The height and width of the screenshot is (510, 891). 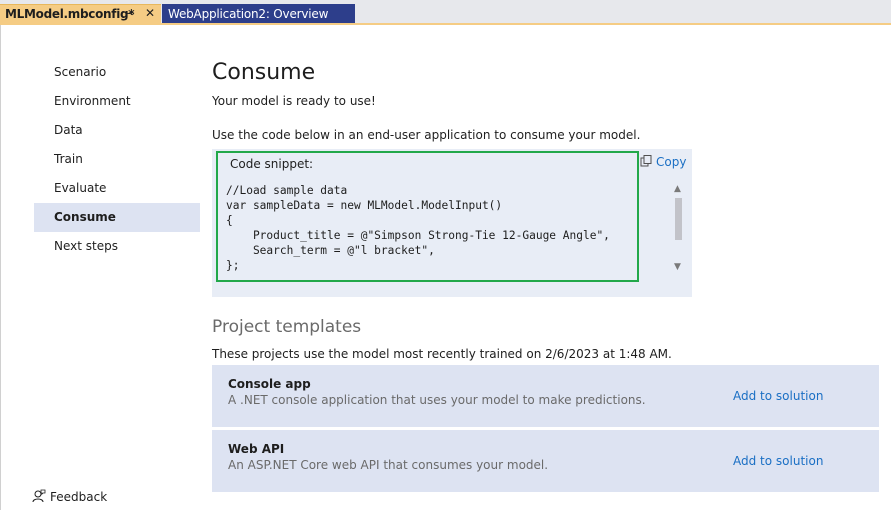 What do you see at coordinates (671, 162) in the screenshot?
I see `copy-label: Copy` at bounding box center [671, 162].